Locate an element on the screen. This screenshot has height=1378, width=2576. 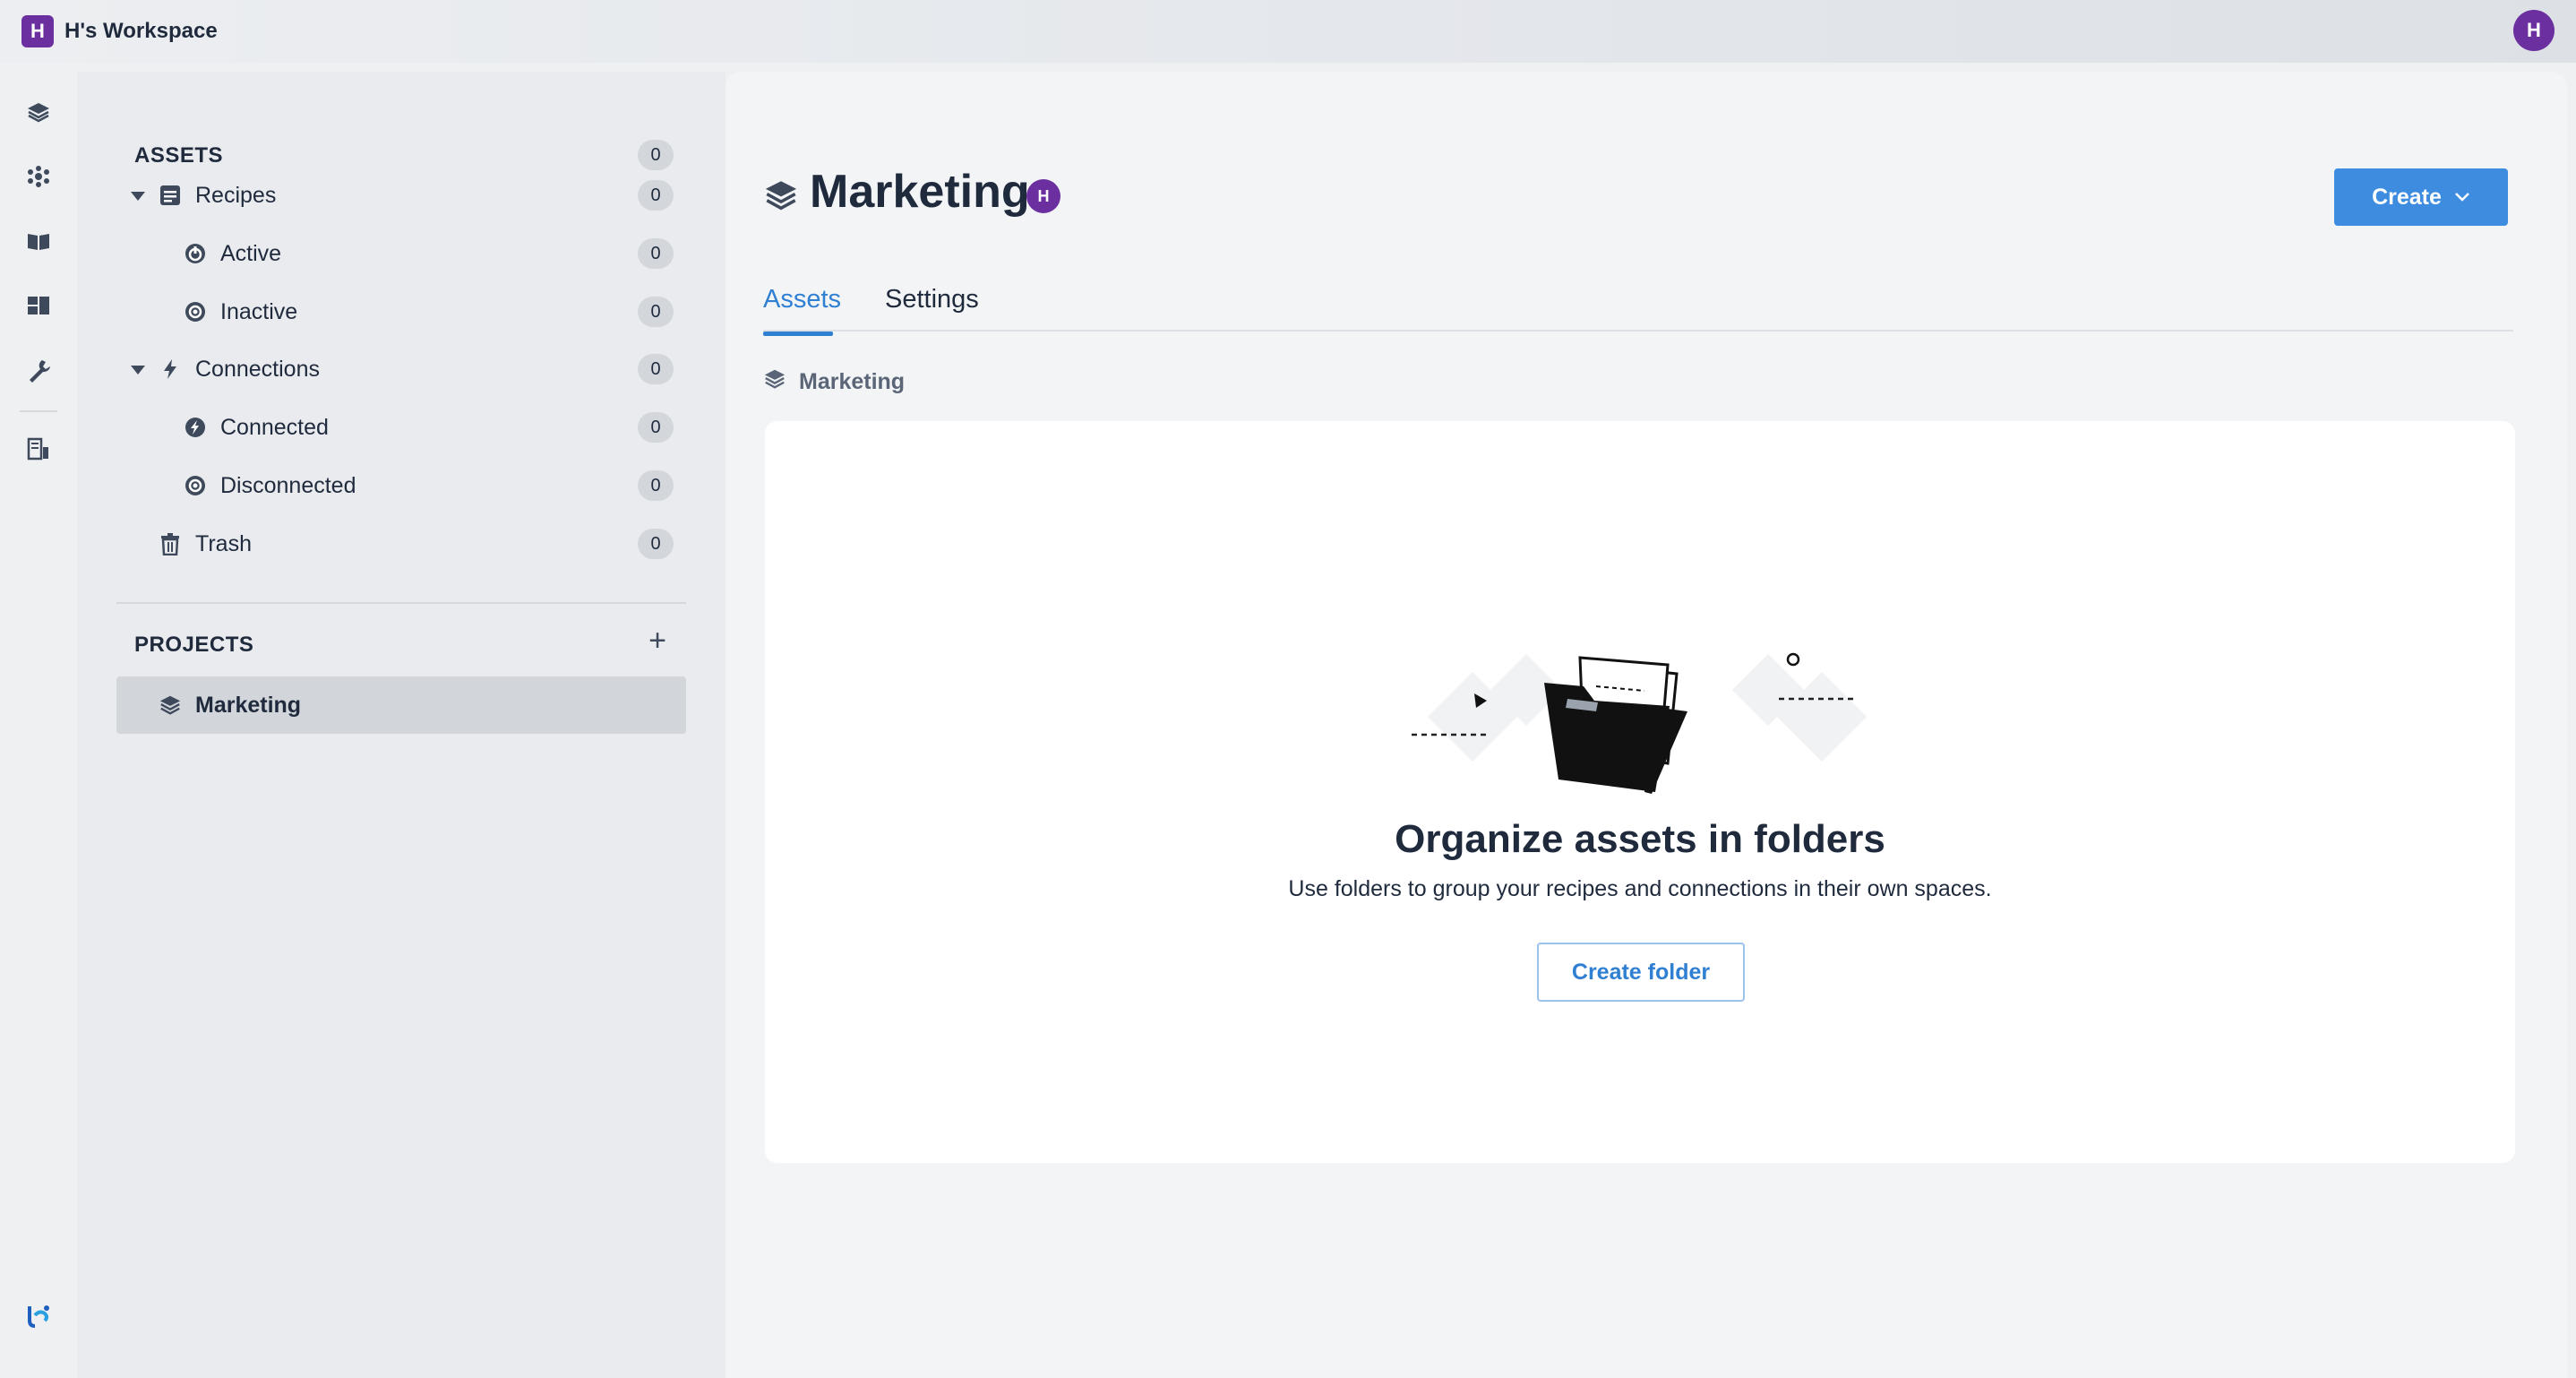
projects-icon is located at coordinates (38, 112).